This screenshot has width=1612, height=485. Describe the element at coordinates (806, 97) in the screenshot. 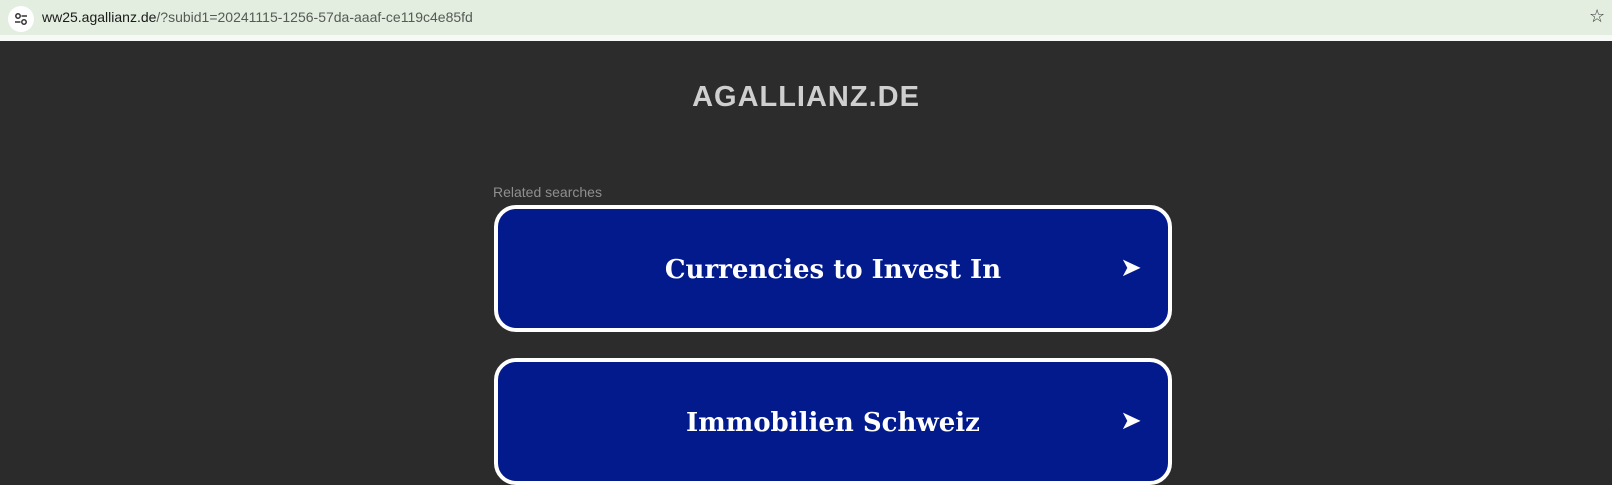

I see `page-title: AGALLIANZ.DE` at that location.